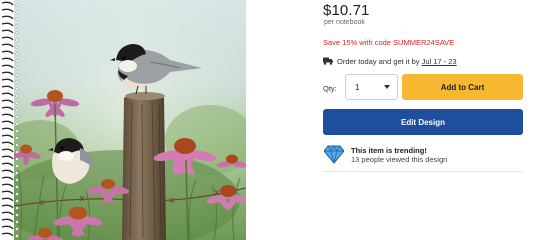 Image resolution: width=540 pixels, height=240 pixels. I want to click on promo-code-text: Save 15% with code SUMMER24SAVE, so click(389, 42).